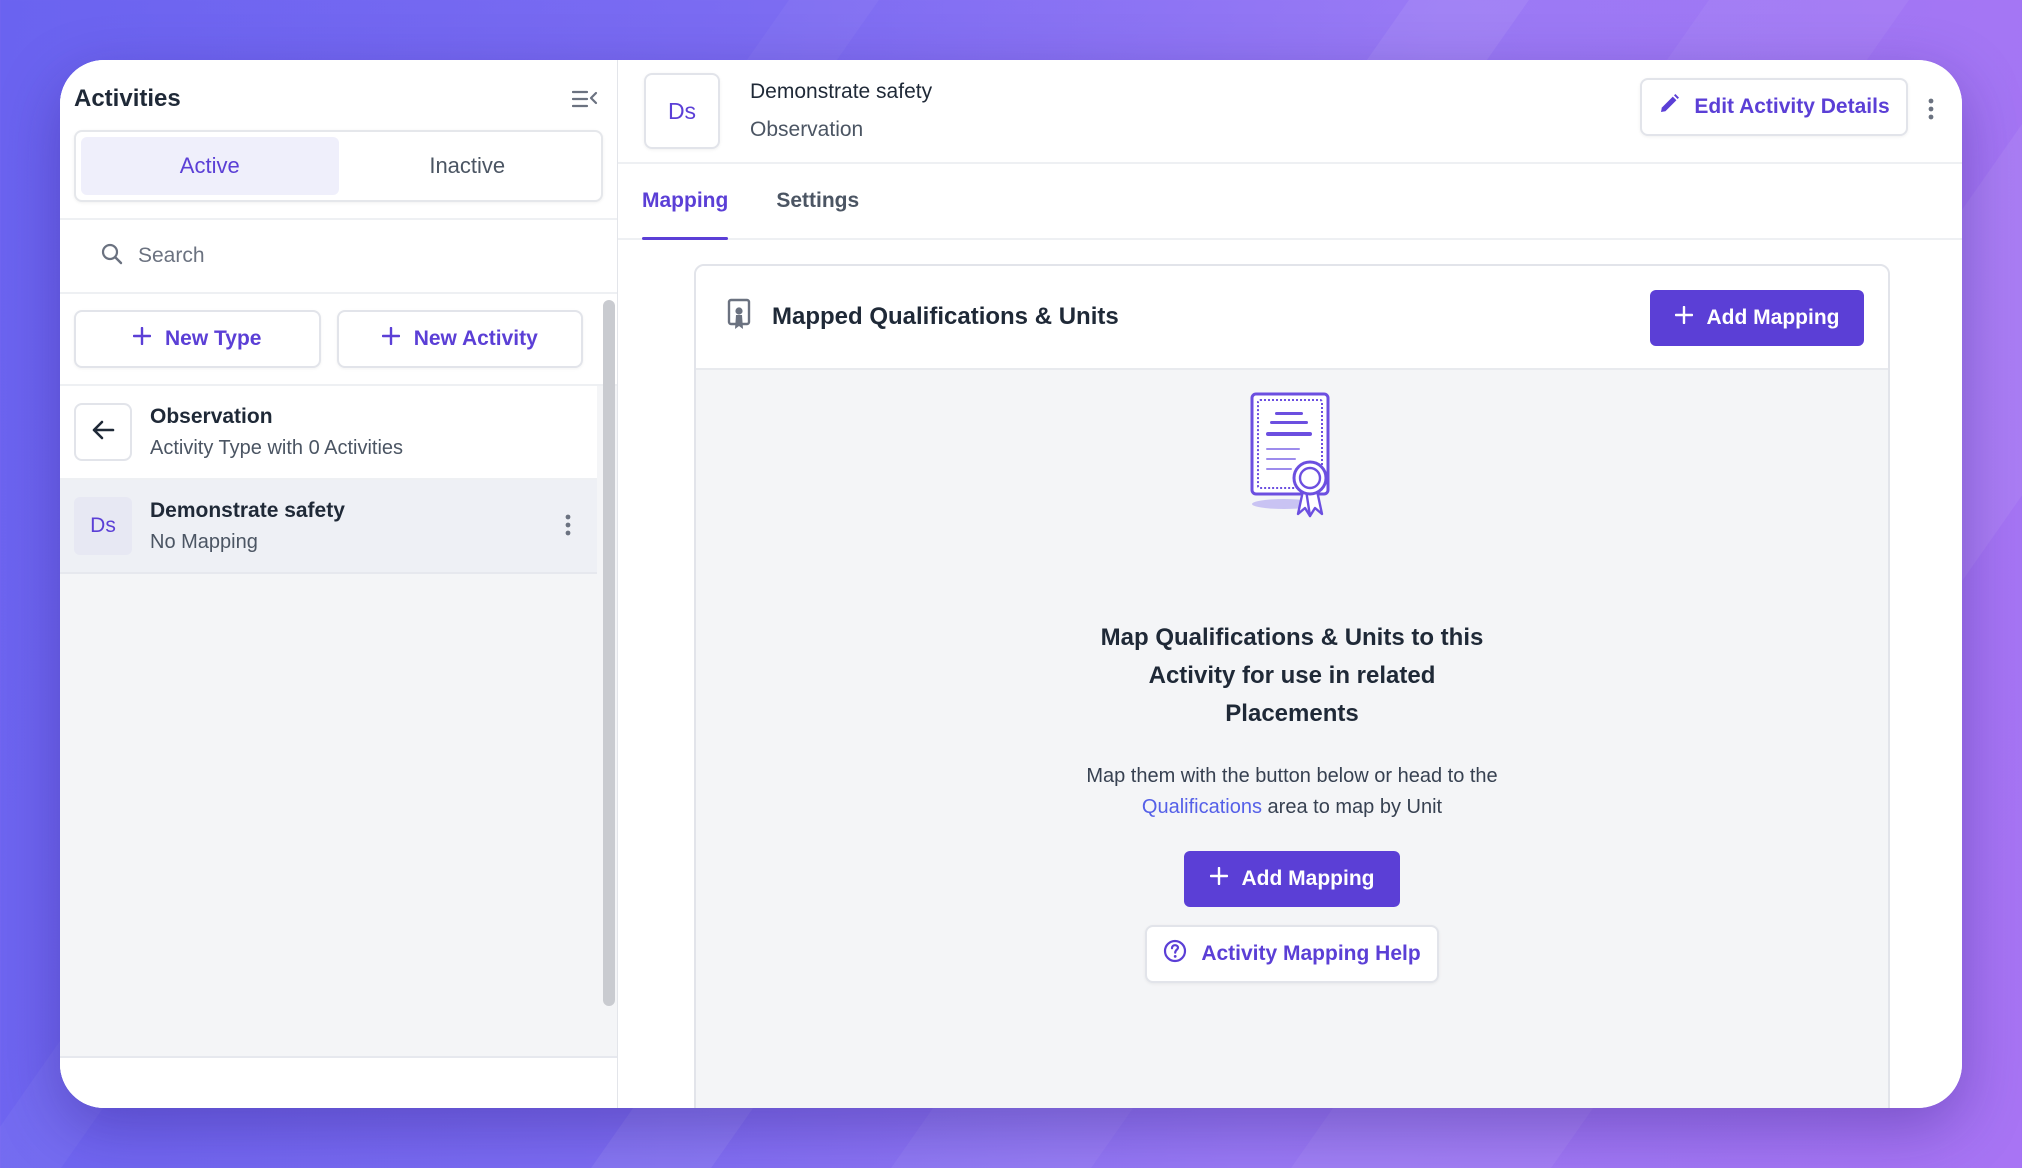  I want to click on edit-activity-details-button: Edit Activity Details, so click(1774, 107).